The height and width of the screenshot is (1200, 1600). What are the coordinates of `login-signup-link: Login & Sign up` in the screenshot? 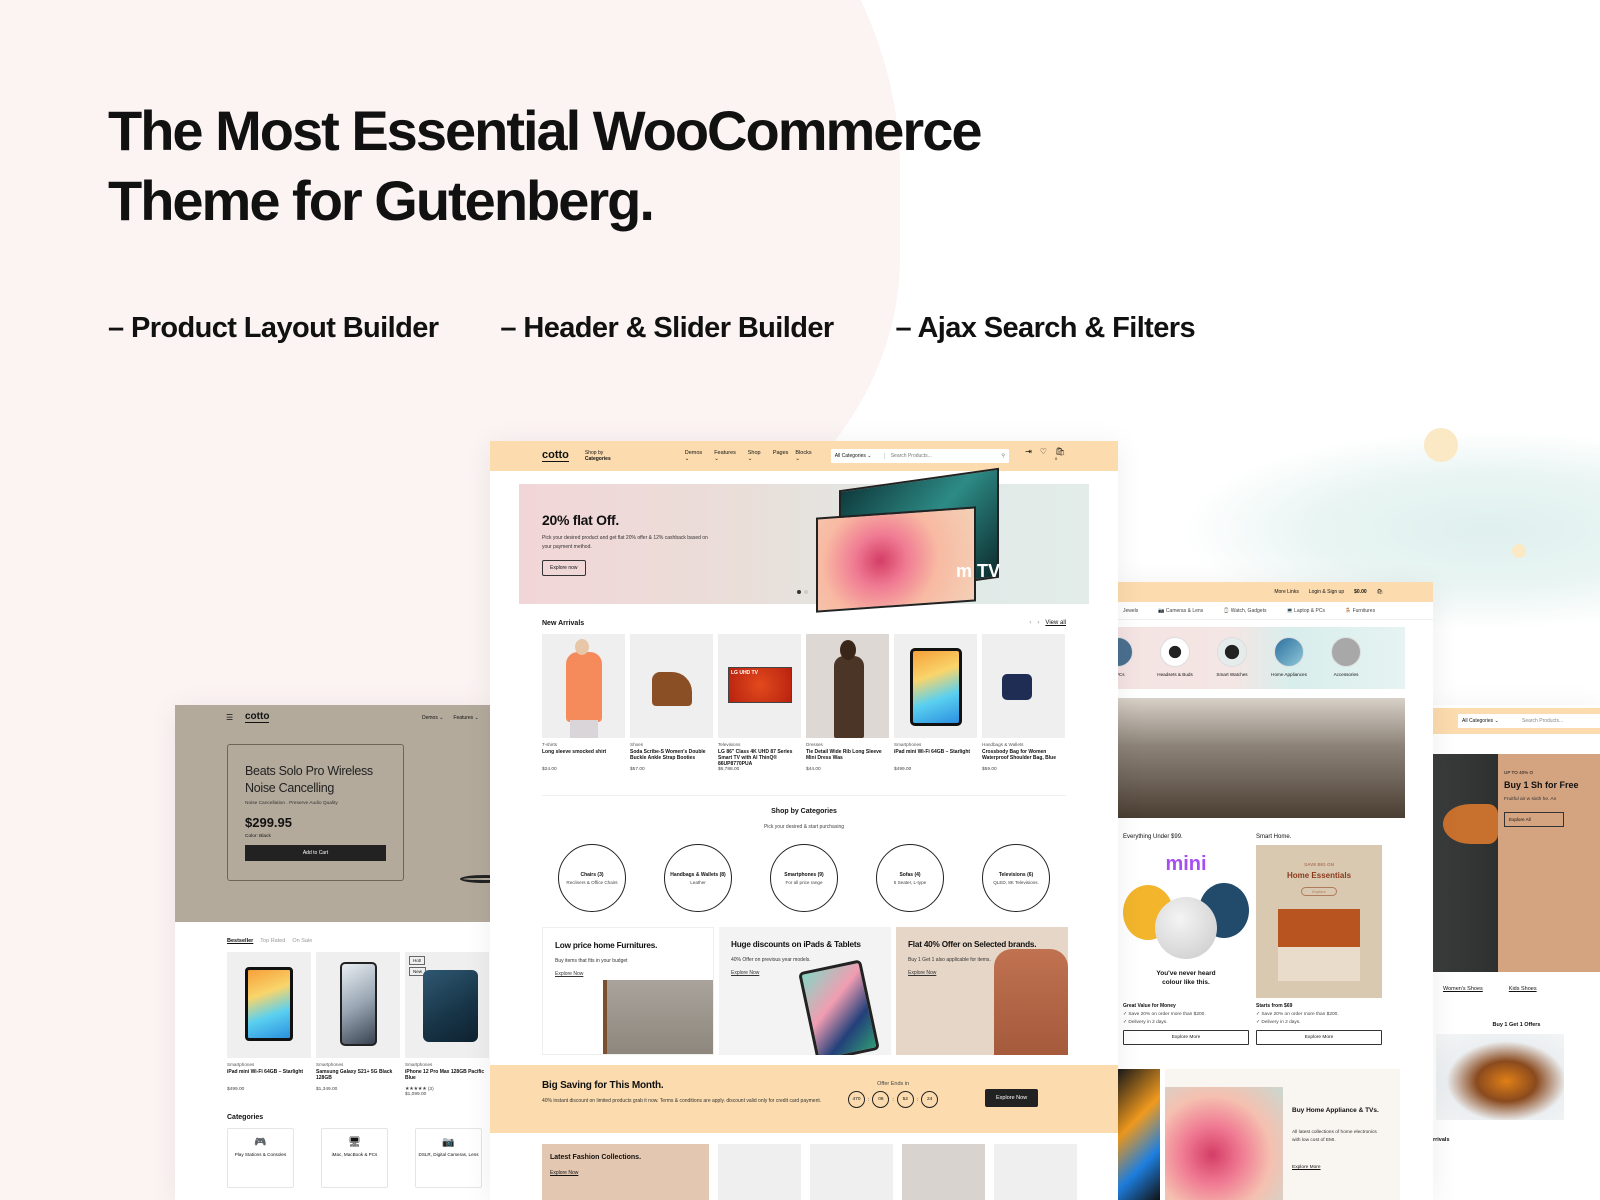 It's located at (1326, 592).